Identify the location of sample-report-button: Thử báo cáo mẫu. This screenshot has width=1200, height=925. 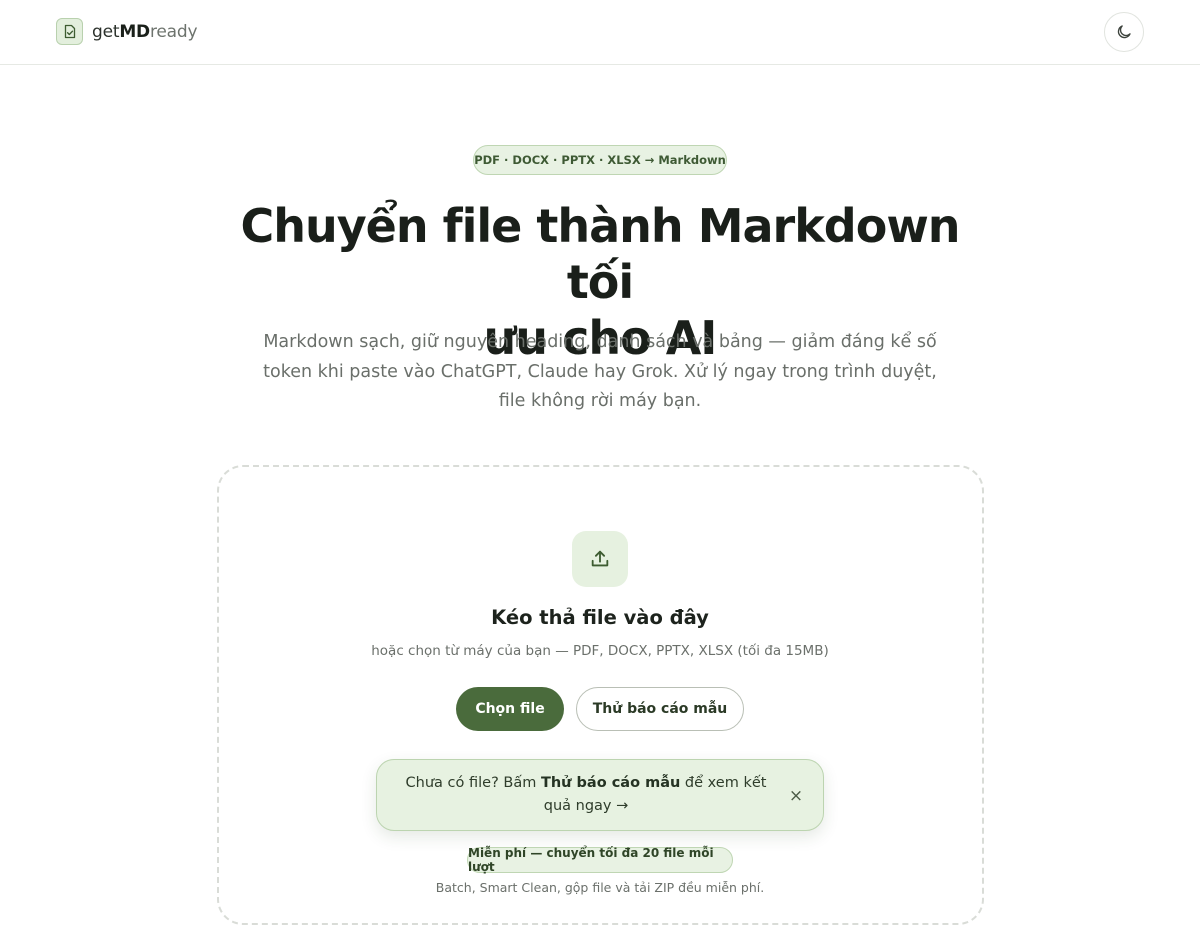
(660, 709).